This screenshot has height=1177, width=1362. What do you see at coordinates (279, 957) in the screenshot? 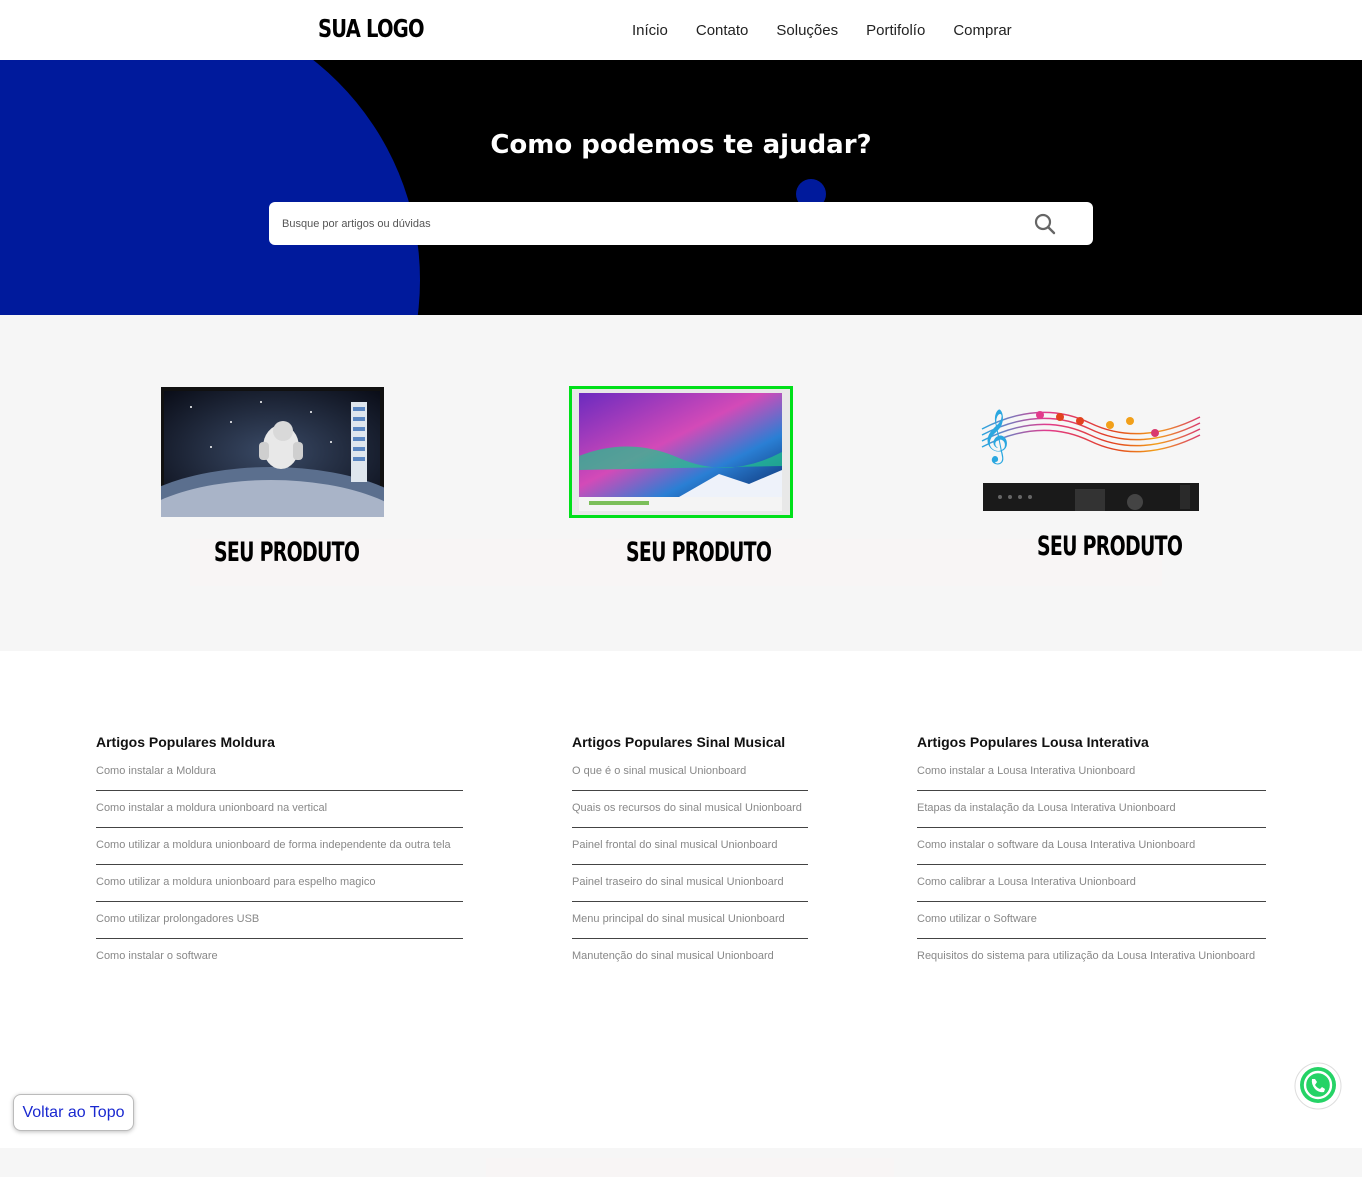
I see `list-item: Como instalar o software` at bounding box center [279, 957].